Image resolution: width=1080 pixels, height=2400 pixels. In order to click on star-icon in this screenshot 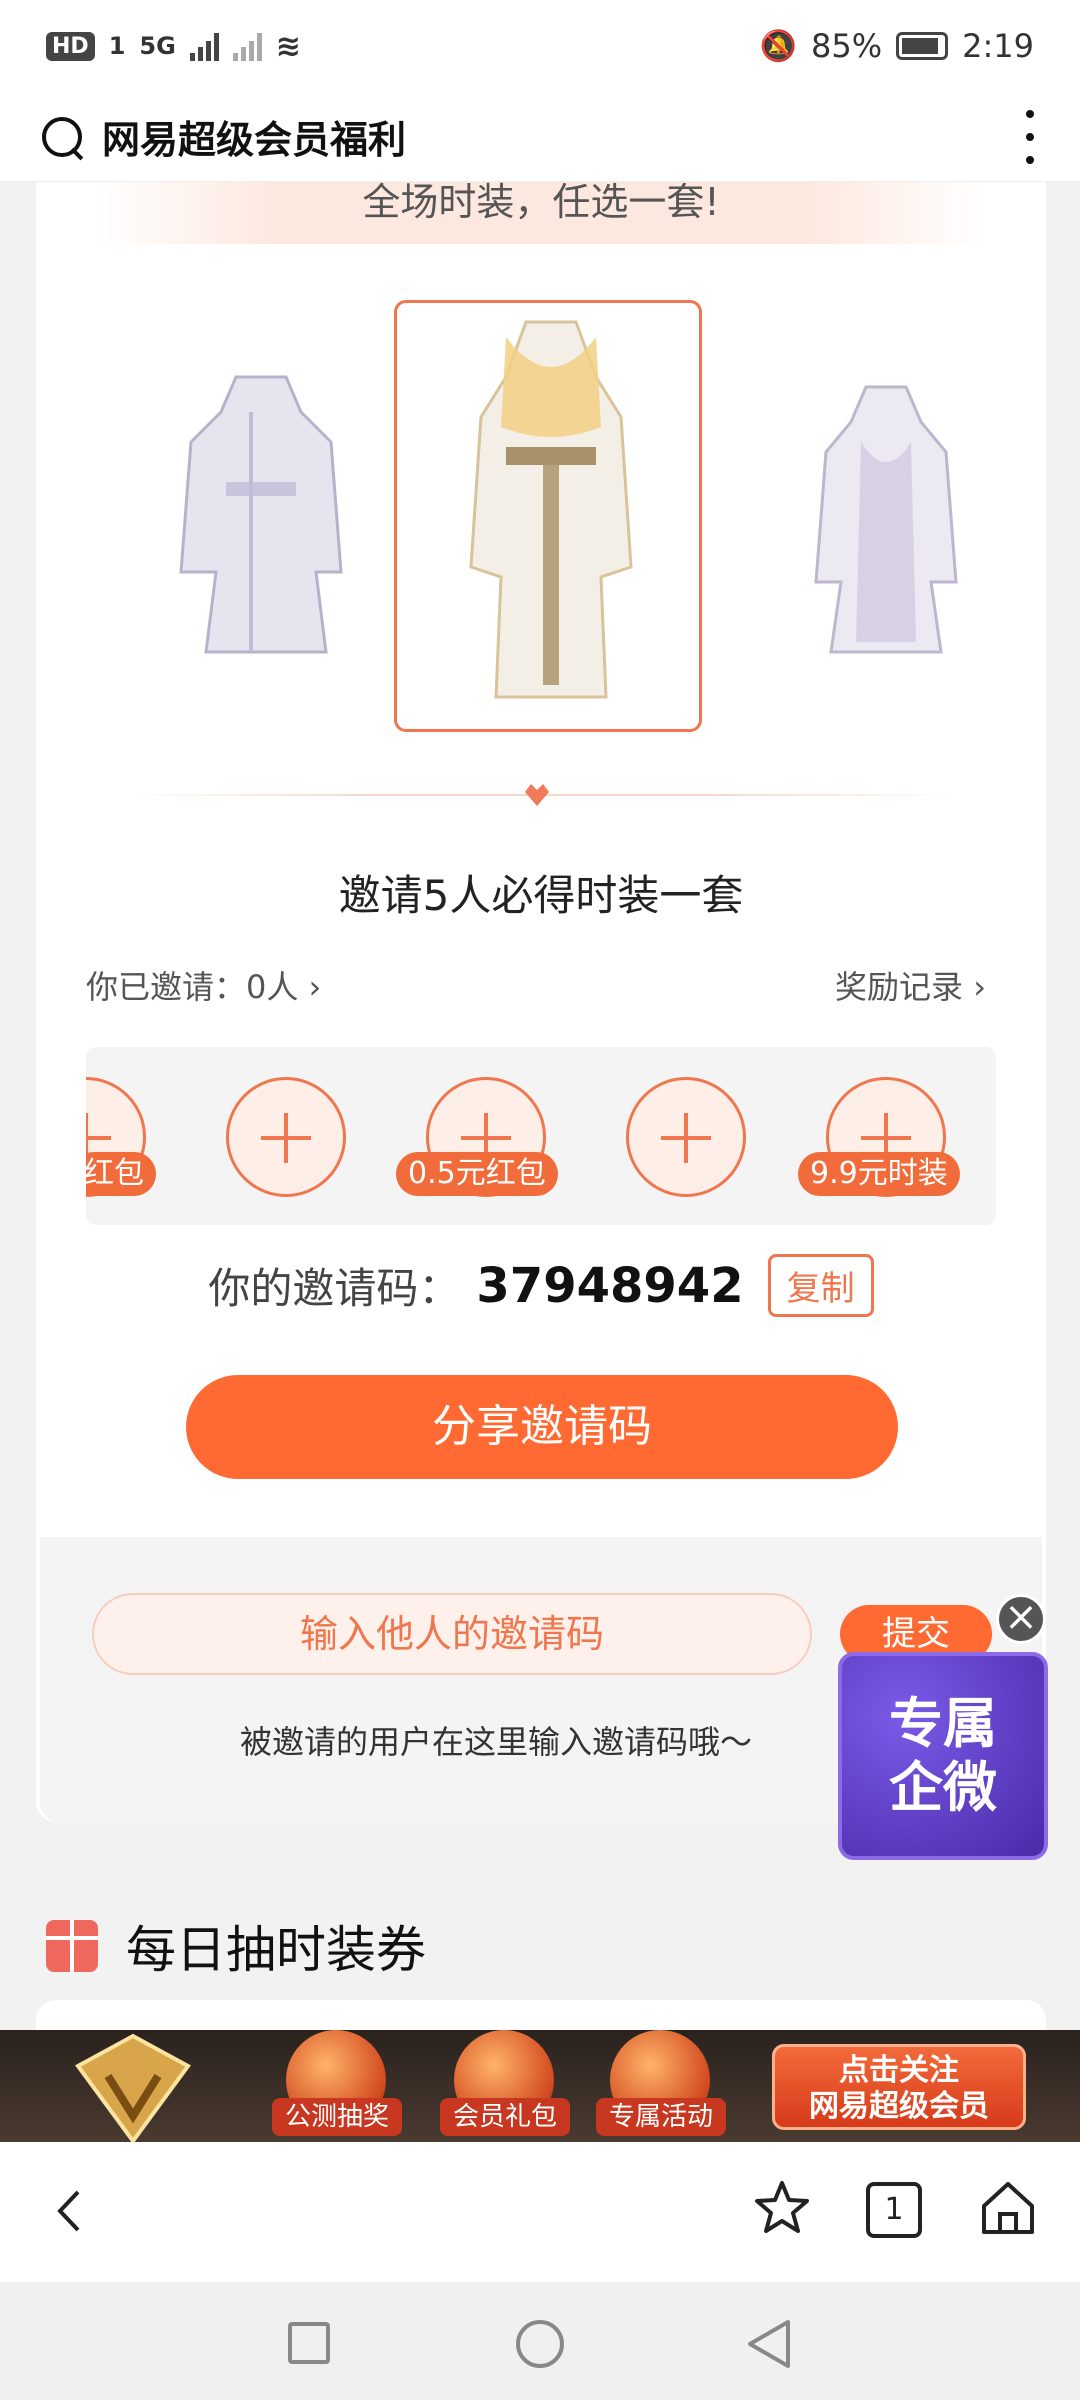, I will do `click(782, 2208)`.